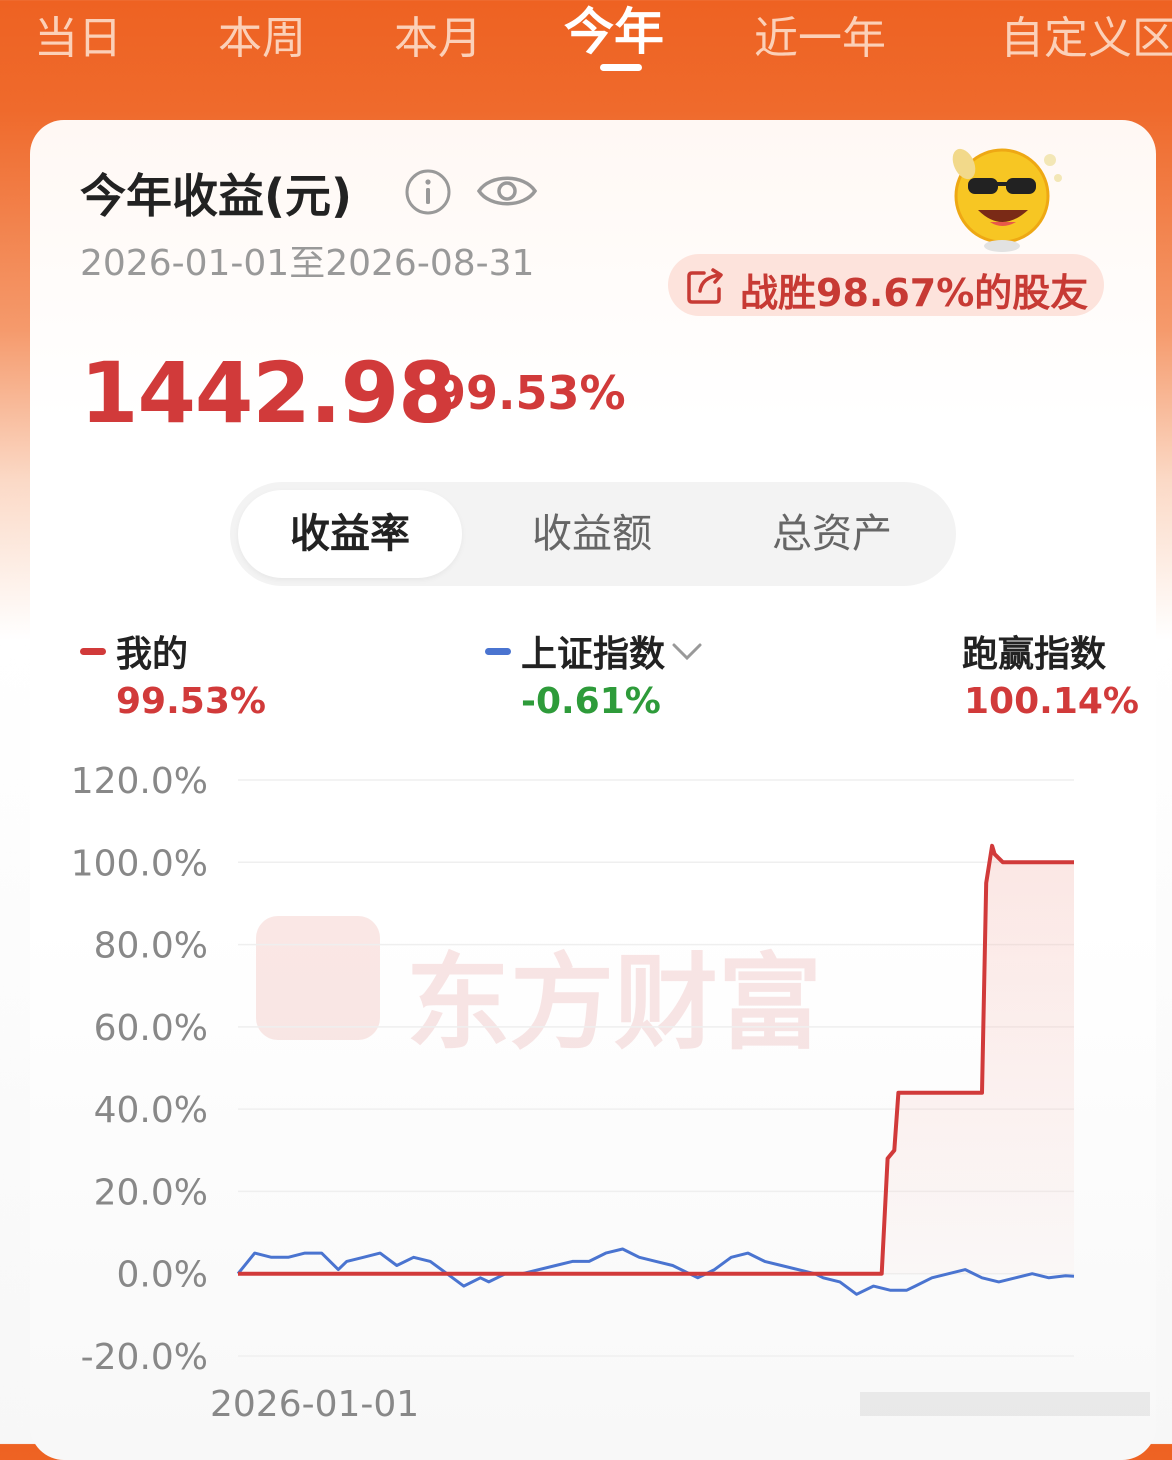  Describe the element at coordinates (151, 946) in the screenshot. I see `y-tick-label: 80.0%` at that location.